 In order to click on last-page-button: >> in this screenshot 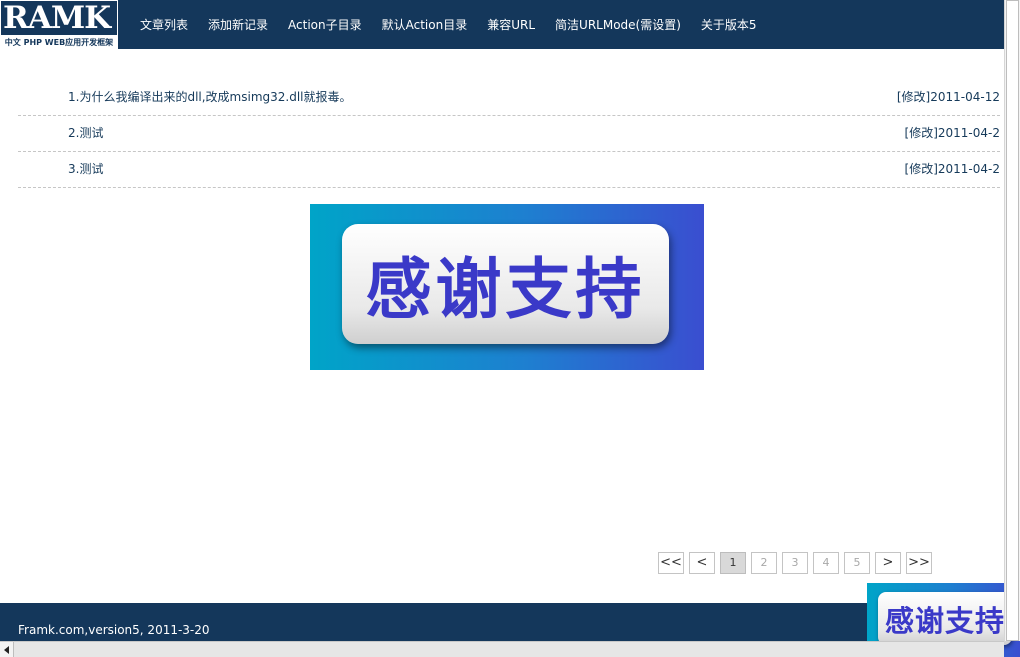, I will do `click(919, 563)`.